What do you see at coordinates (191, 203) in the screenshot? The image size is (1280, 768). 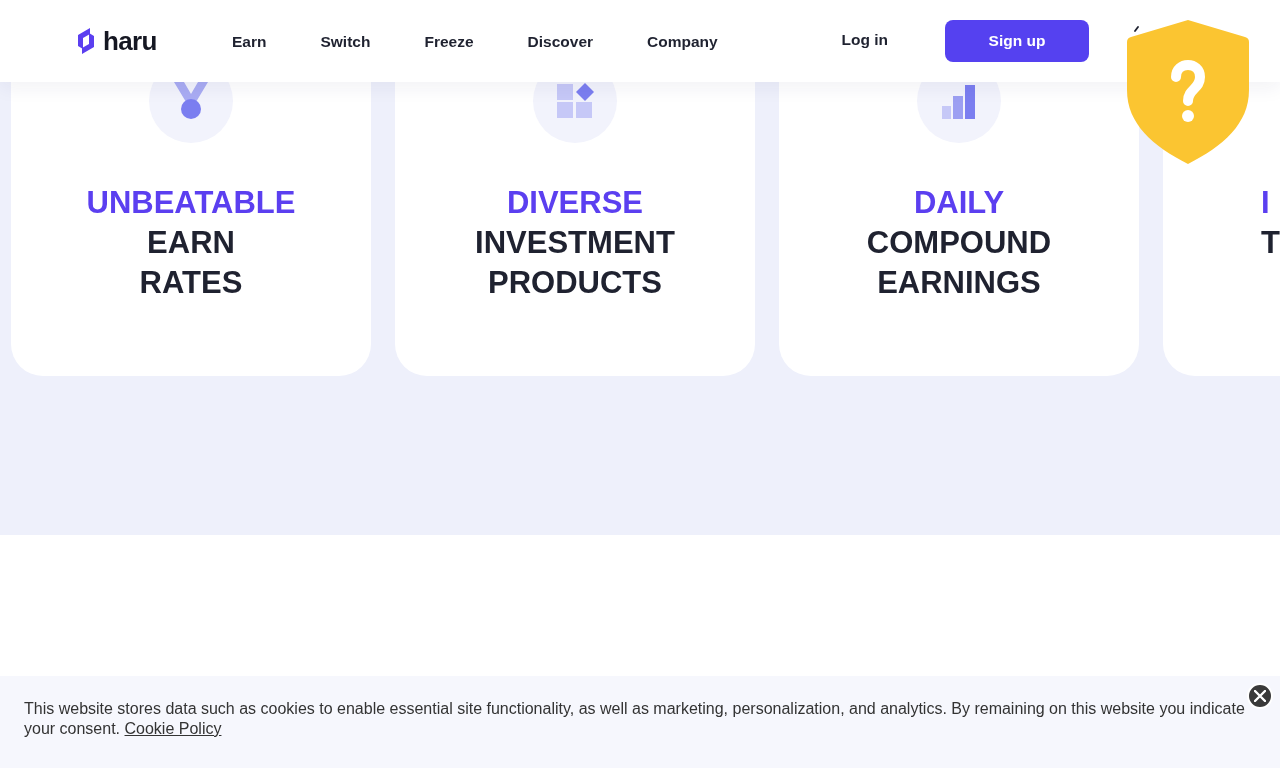 I see `feature-title: UNBEATABLE` at bounding box center [191, 203].